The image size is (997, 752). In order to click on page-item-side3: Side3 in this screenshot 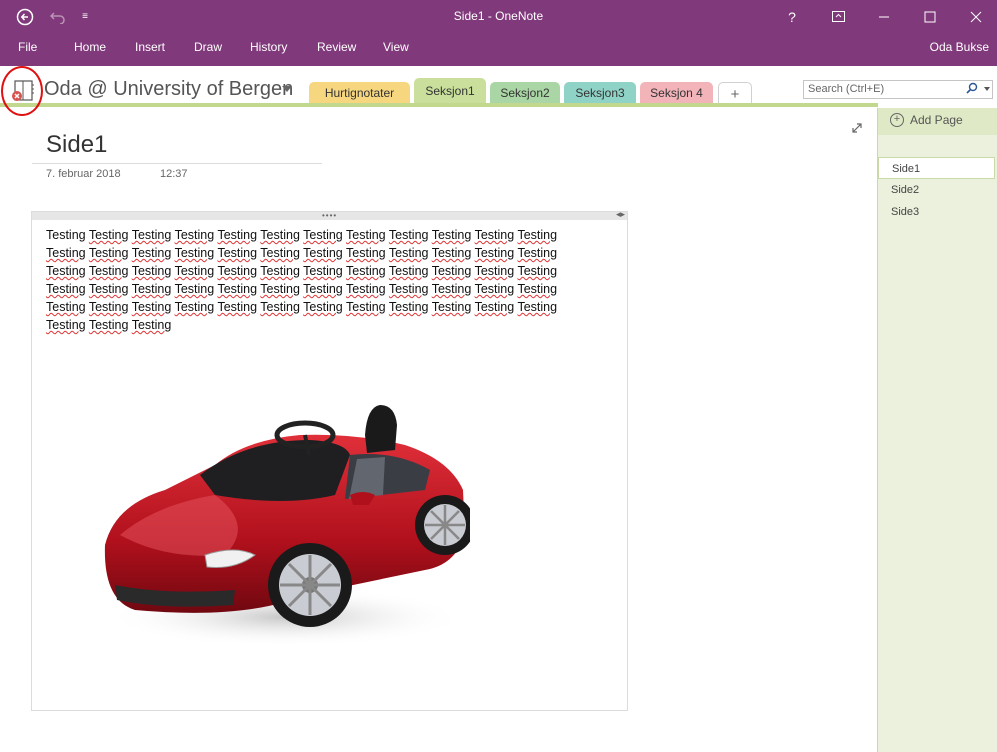, I will do `click(936, 212)`.